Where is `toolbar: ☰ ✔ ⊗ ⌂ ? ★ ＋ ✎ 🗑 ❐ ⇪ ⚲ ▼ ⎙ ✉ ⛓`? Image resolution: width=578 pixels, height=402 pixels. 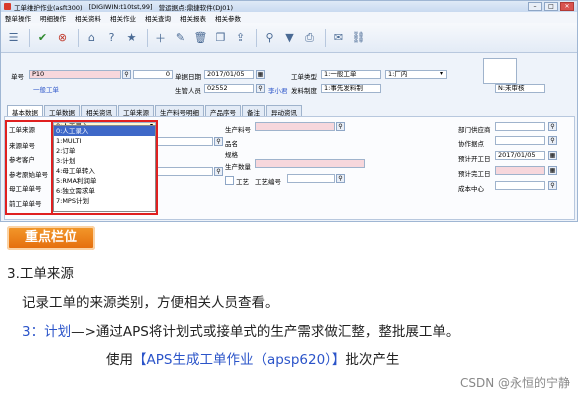
toolbar: ☰ ✔ ⊗ ⌂ ? ★ ＋ ✎ 🗑 ❐ ⇪ ⚲ ▼ ⎙ ✉ ⛓ is located at coordinates (289, 38).